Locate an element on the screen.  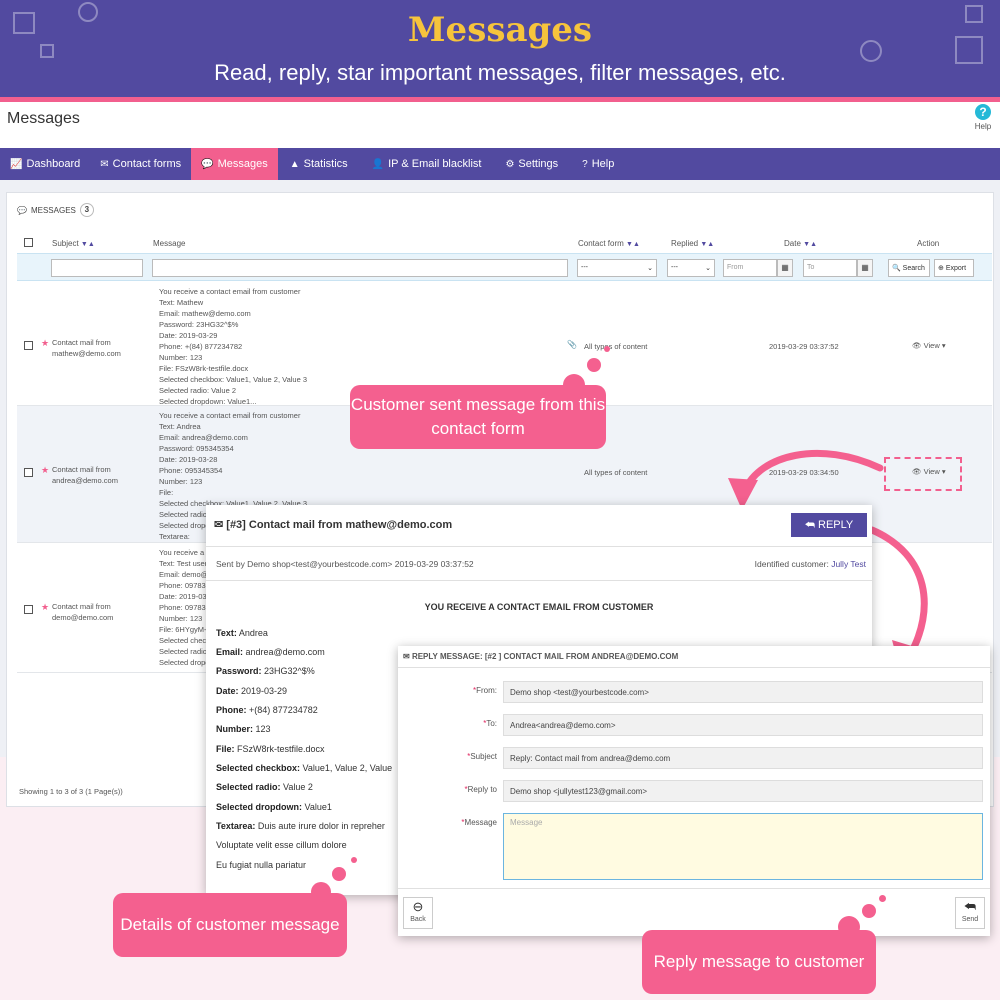
field-value: Value1, Value 2, Value is located at coordinates (346, 768).